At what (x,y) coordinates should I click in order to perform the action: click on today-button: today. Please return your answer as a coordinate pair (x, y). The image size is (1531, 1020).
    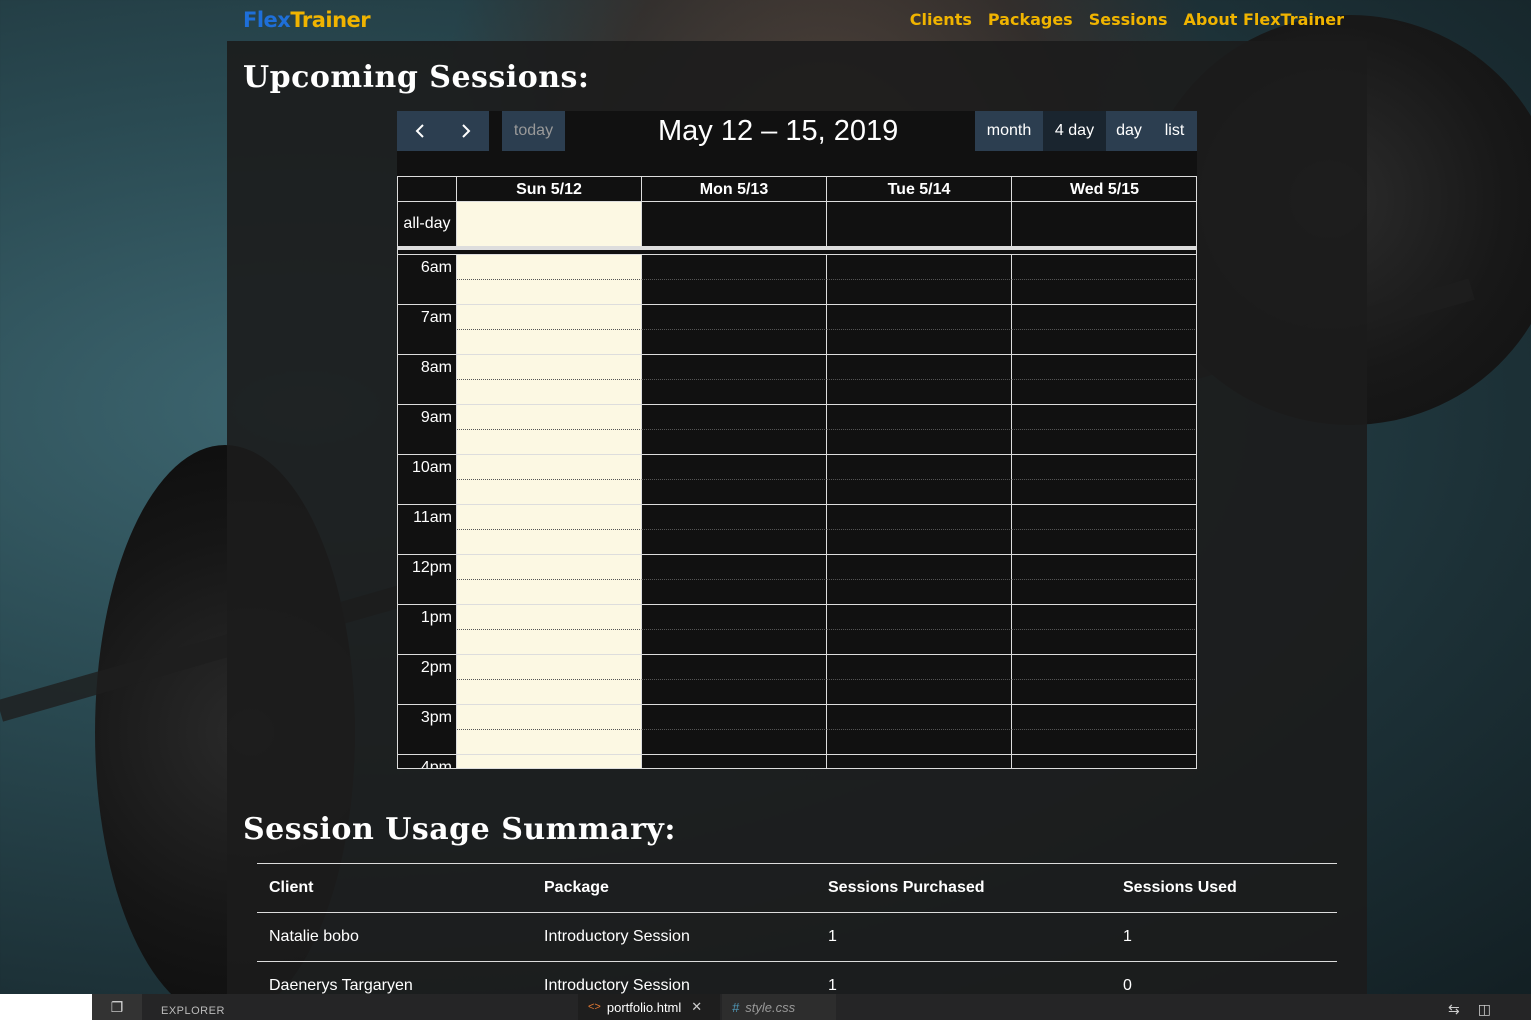
    Looking at the image, I should click on (533, 131).